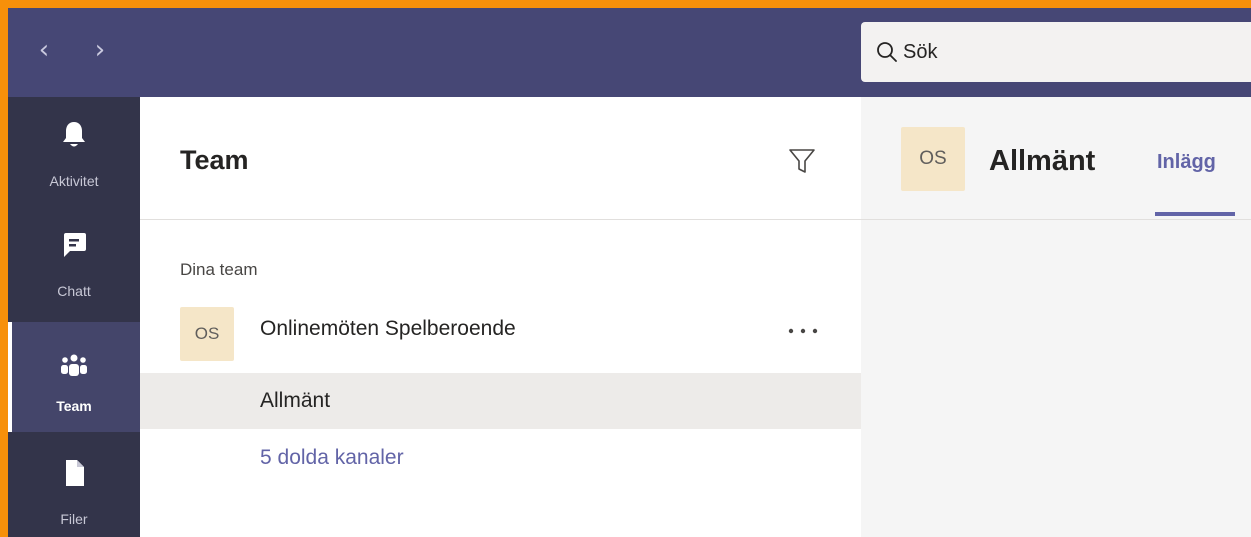  Describe the element at coordinates (74, 365) in the screenshot. I see `team-icon` at that location.